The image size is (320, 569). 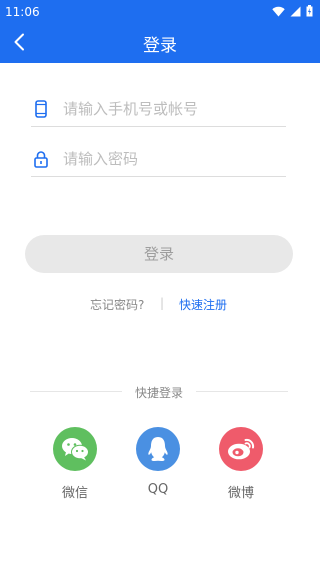 I want to click on qq-circle, so click(x=158, y=449).